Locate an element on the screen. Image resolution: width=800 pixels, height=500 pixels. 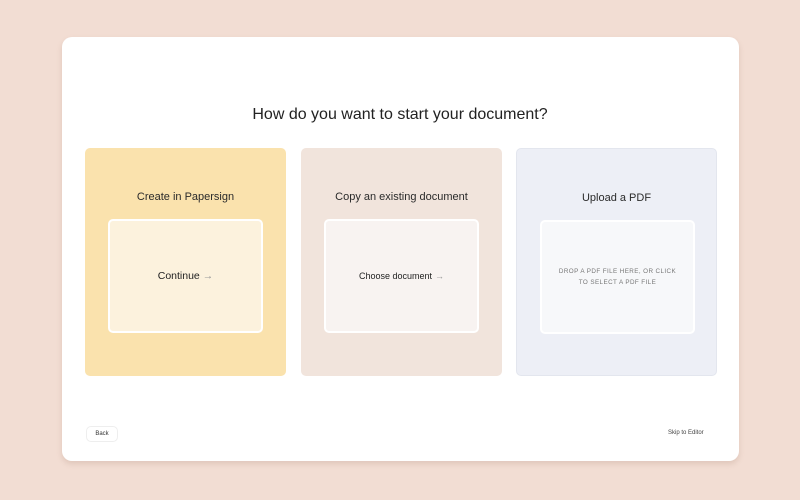
page-title: How do you want to start your document? is located at coordinates (400, 114).